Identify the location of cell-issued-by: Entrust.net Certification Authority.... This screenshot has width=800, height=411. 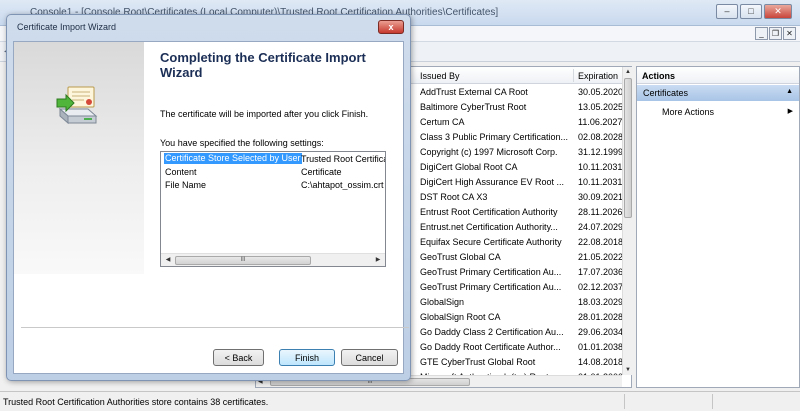
(489, 227).